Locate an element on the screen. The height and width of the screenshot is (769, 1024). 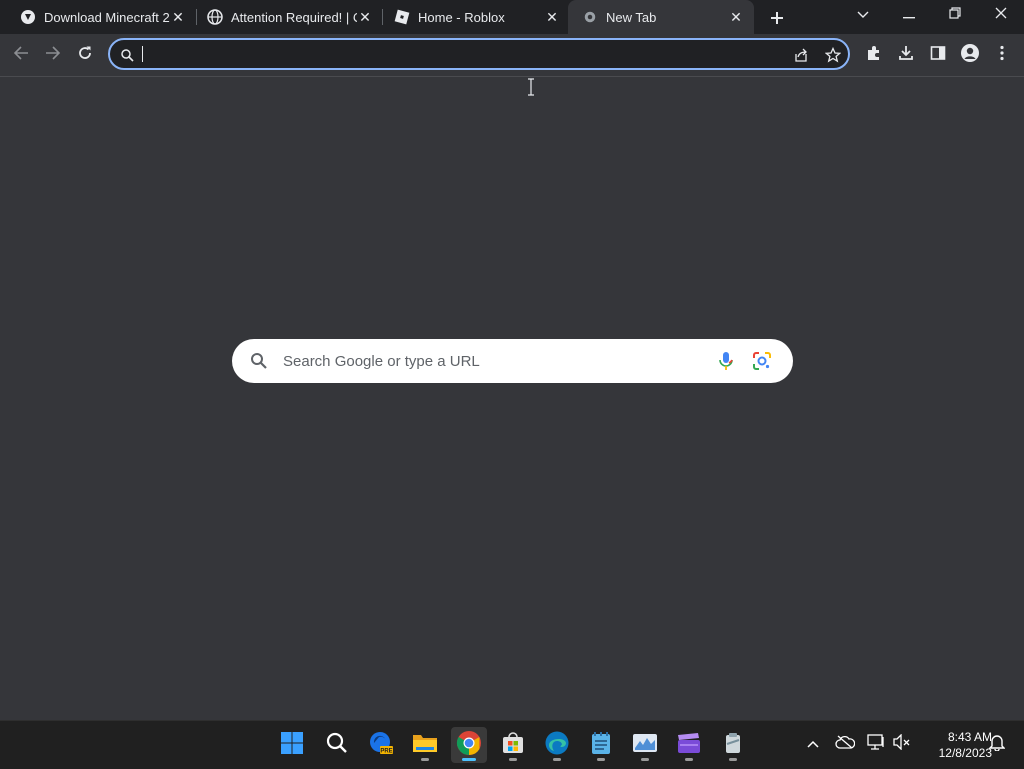
avatar-icon is located at coordinates (970, 55).